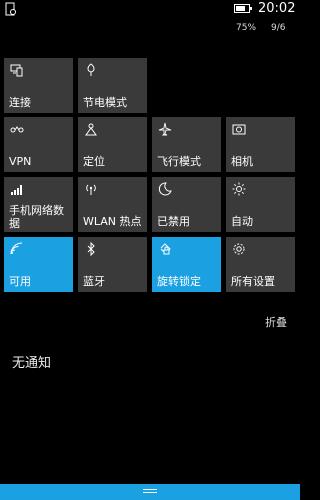 Image resolution: width=320 pixels, height=500 pixels. Describe the element at coordinates (20, 281) in the screenshot. I see `tile-label: 可用` at that location.